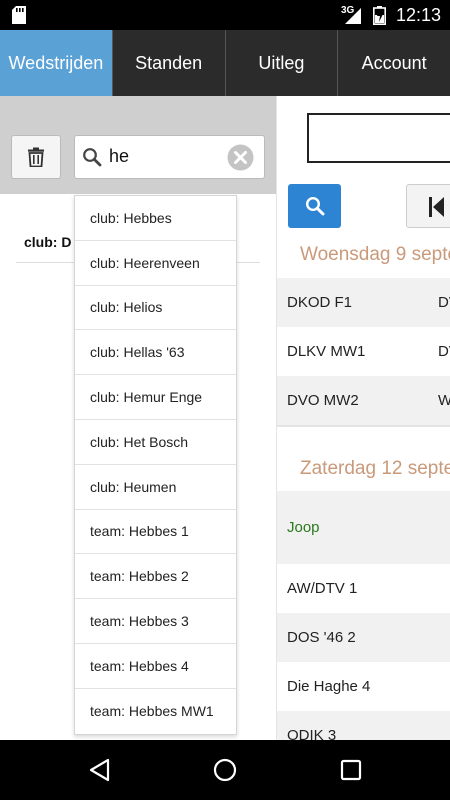 The width and height of the screenshot is (450, 800). Describe the element at coordinates (169, 63) in the screenshot. I see `tab-standen: Standen` at that location.